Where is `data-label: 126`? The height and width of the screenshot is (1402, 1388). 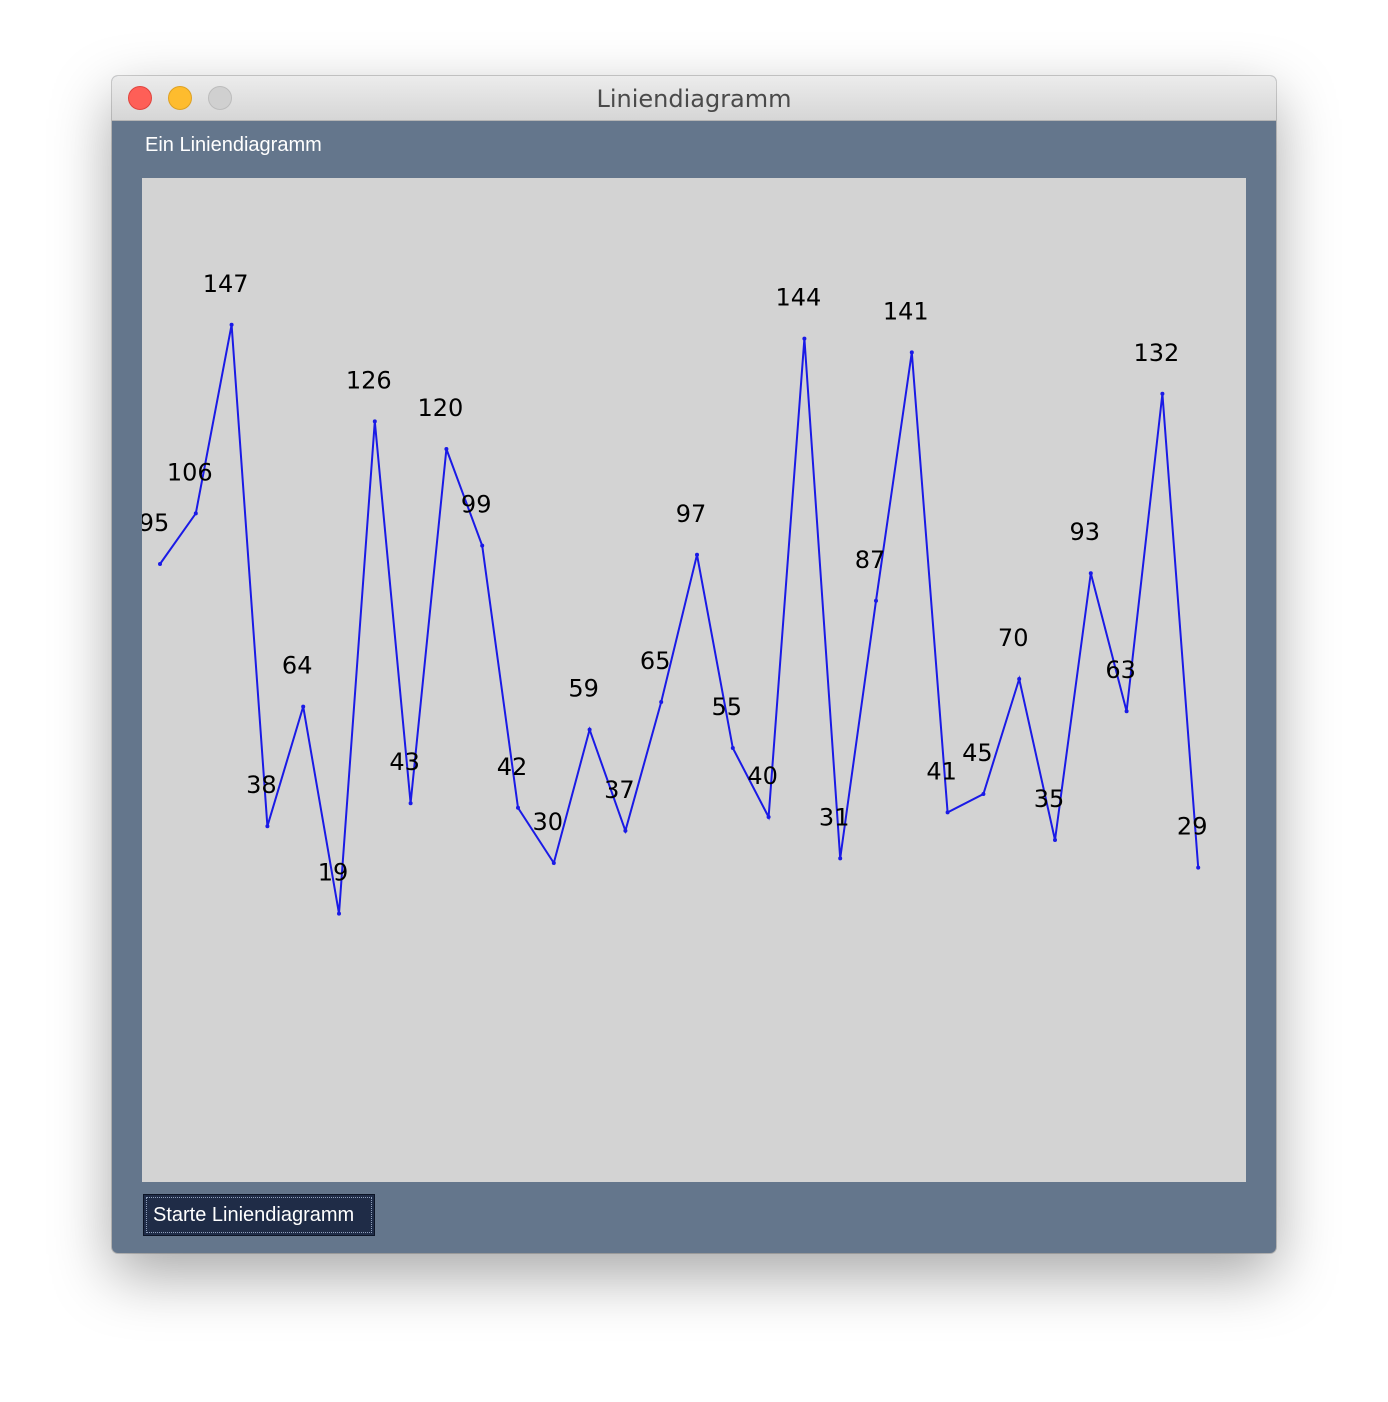
data-label: 126 is located at coordinates (369, 380).